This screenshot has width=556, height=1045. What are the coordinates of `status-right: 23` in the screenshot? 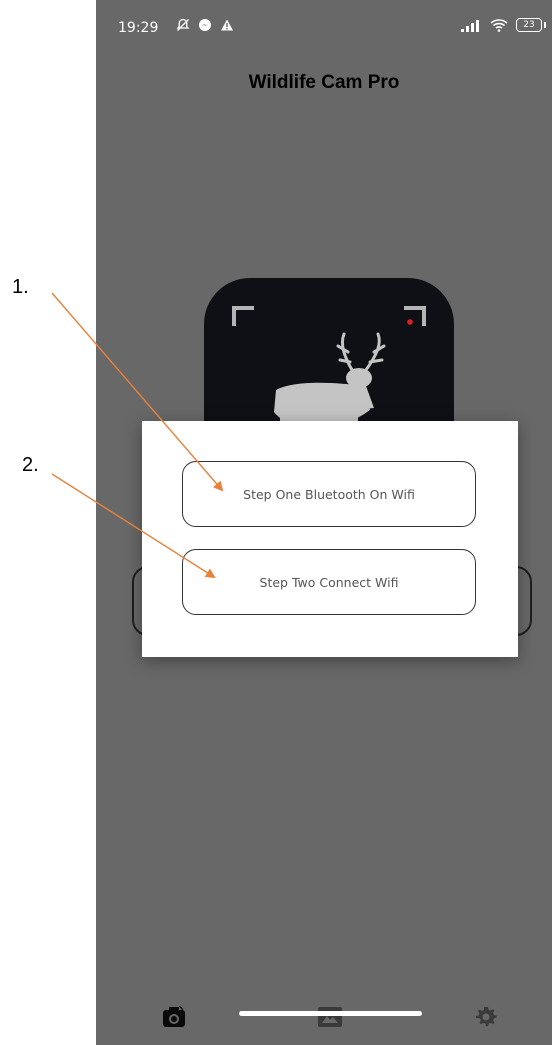 It's located at (503, 25).